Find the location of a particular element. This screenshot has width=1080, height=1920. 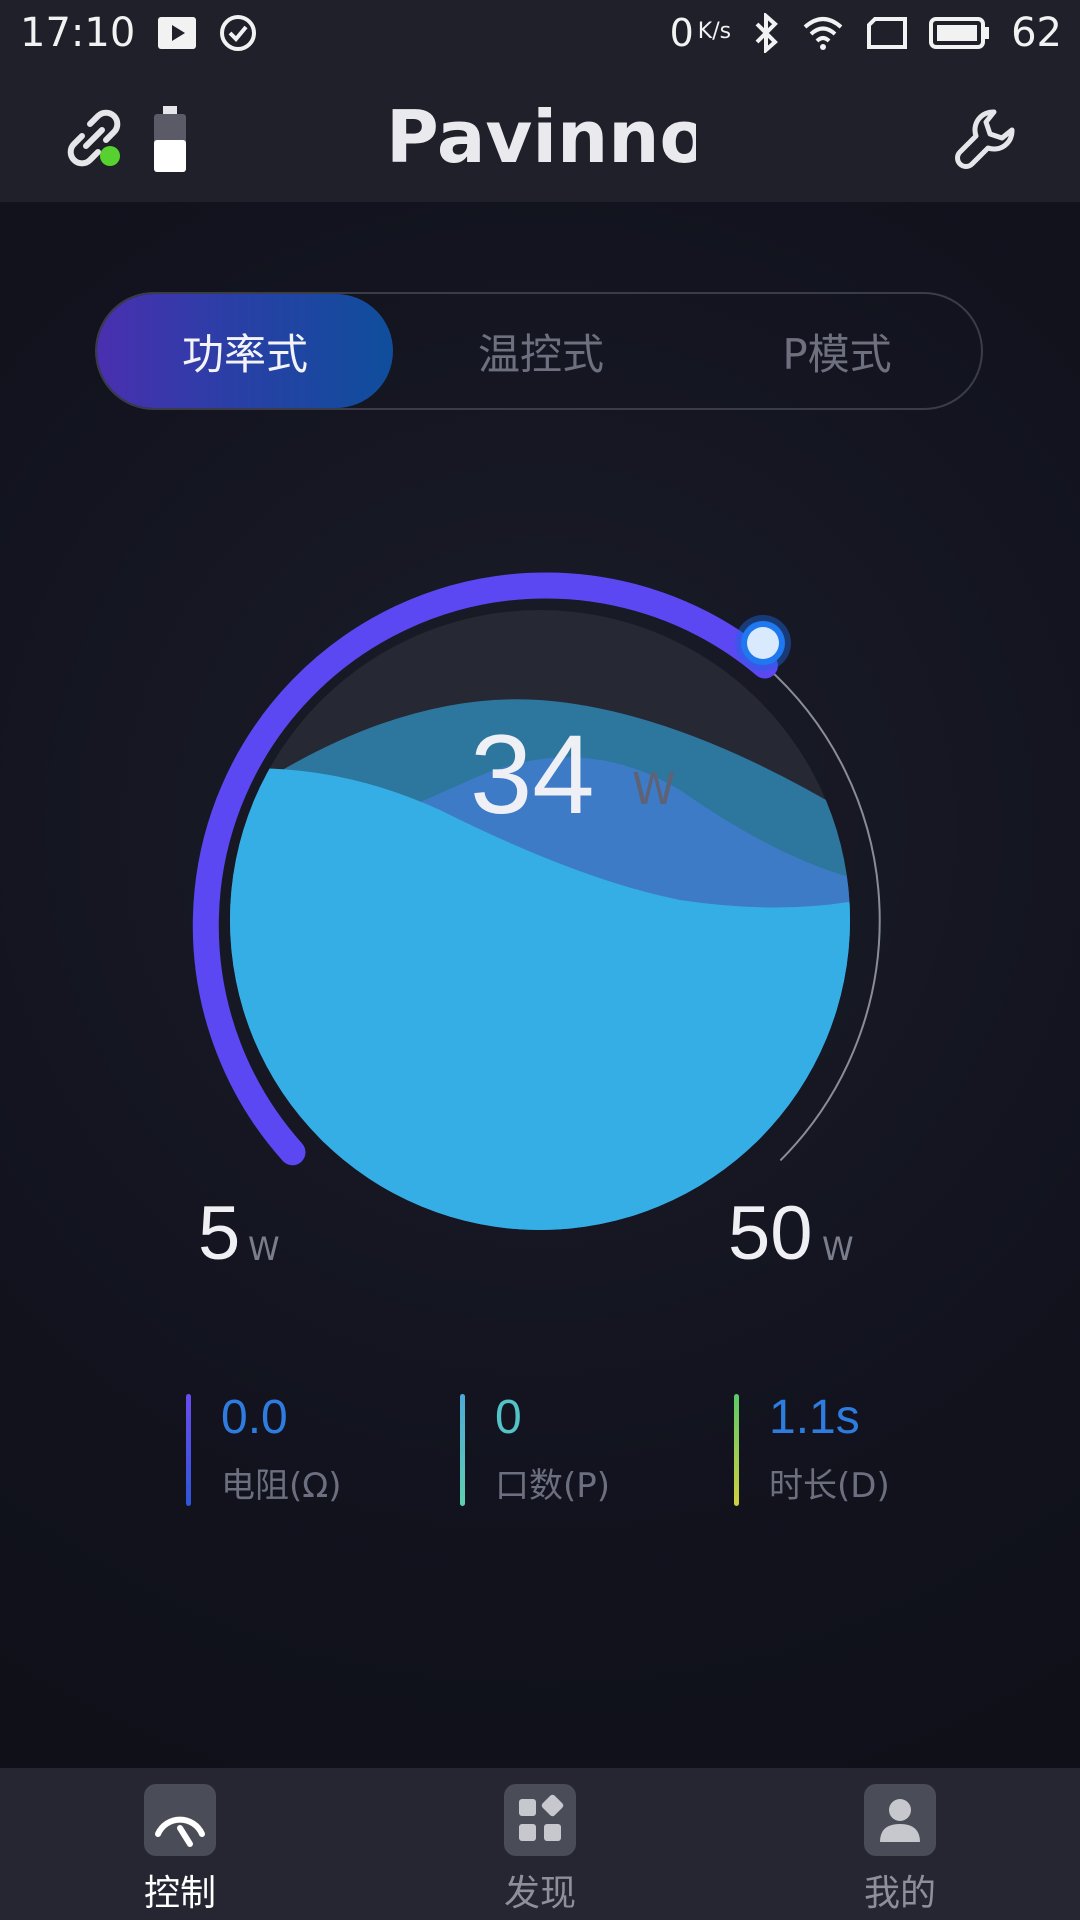

play-icon is located at coordinates (177, 33).